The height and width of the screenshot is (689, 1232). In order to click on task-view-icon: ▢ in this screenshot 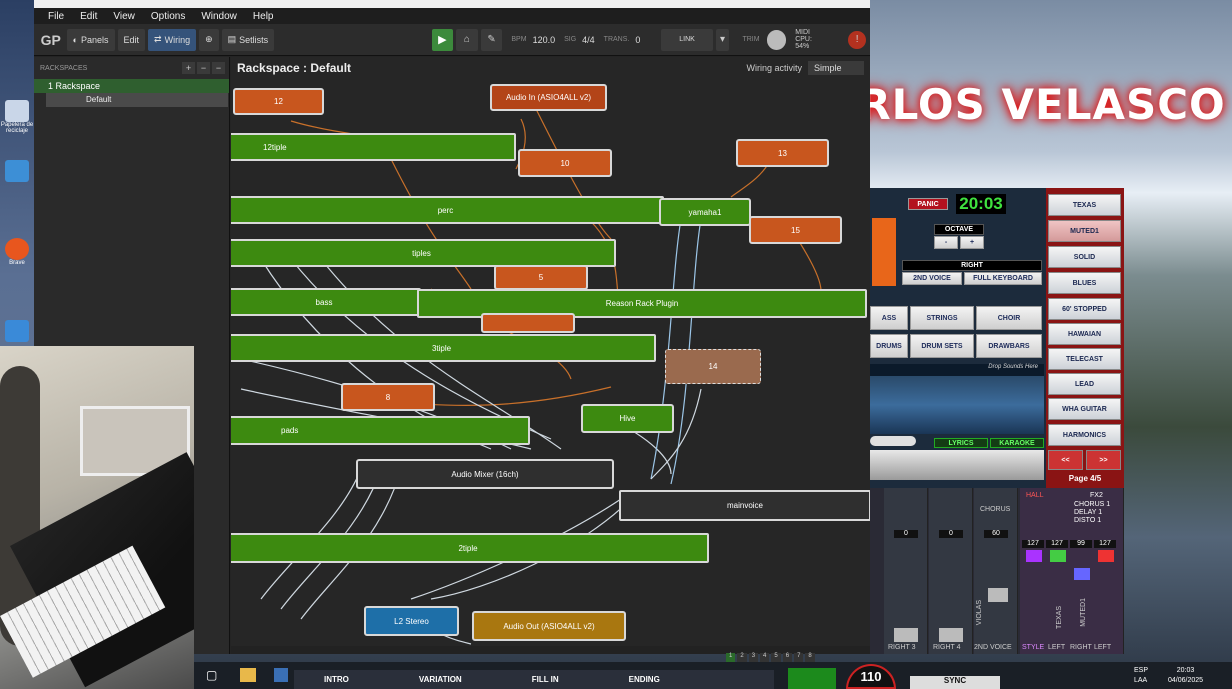, I will do `click(213, 675)`.